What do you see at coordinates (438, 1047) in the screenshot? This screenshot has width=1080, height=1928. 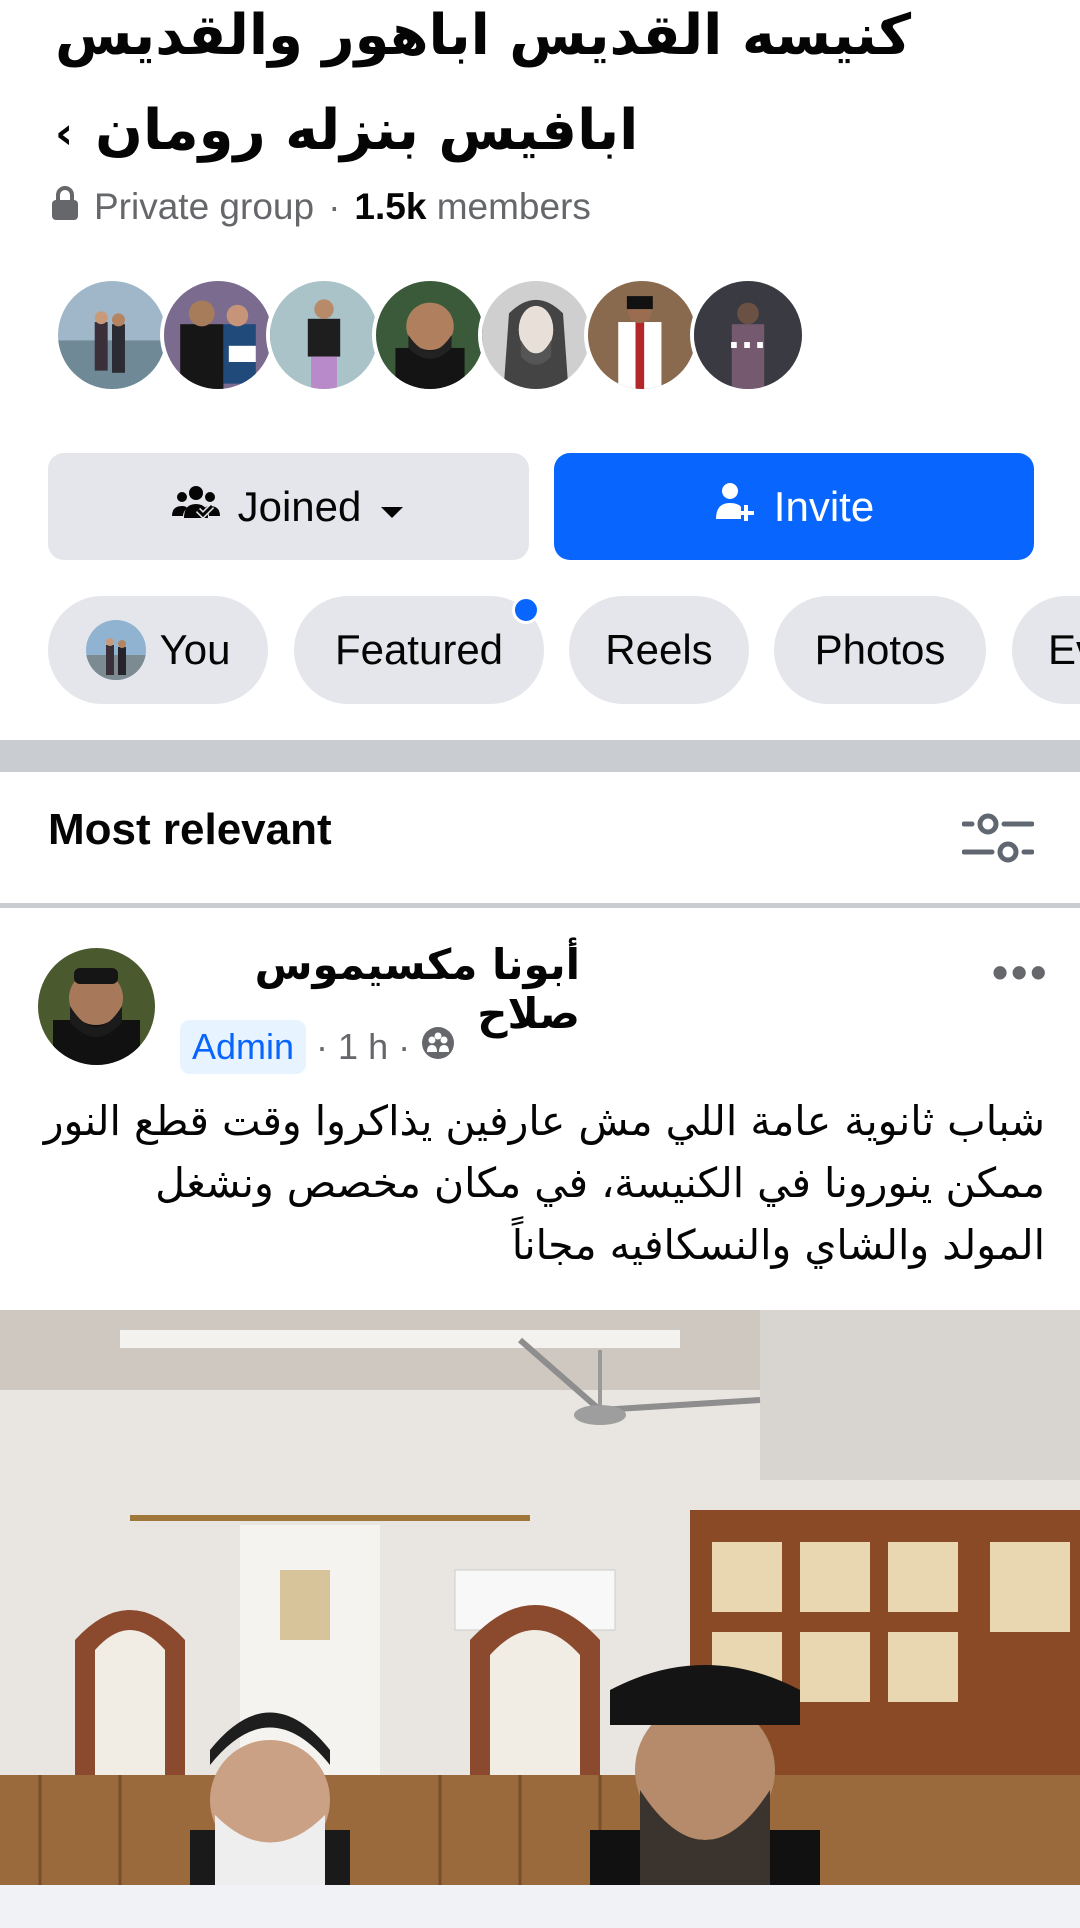 I see `group-audience-icon` at bounding box center [438, 1047].